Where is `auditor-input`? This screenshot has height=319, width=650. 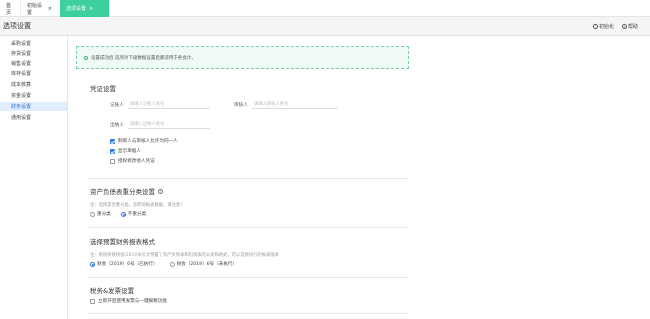
auditor-input is located at coordinates (295, 104).